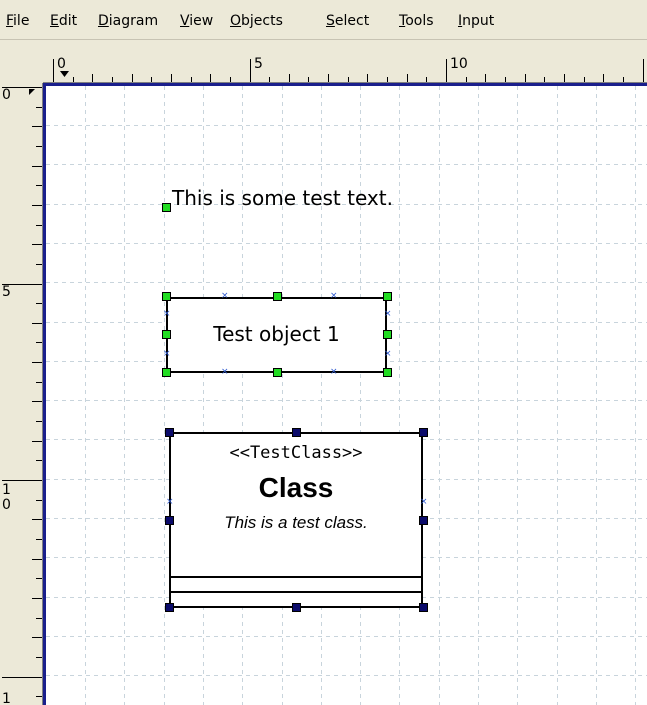  Describe the element at coordinates (6, 505) in the screenshot. I see `ruler-left-label-10-b: 0` at that location.